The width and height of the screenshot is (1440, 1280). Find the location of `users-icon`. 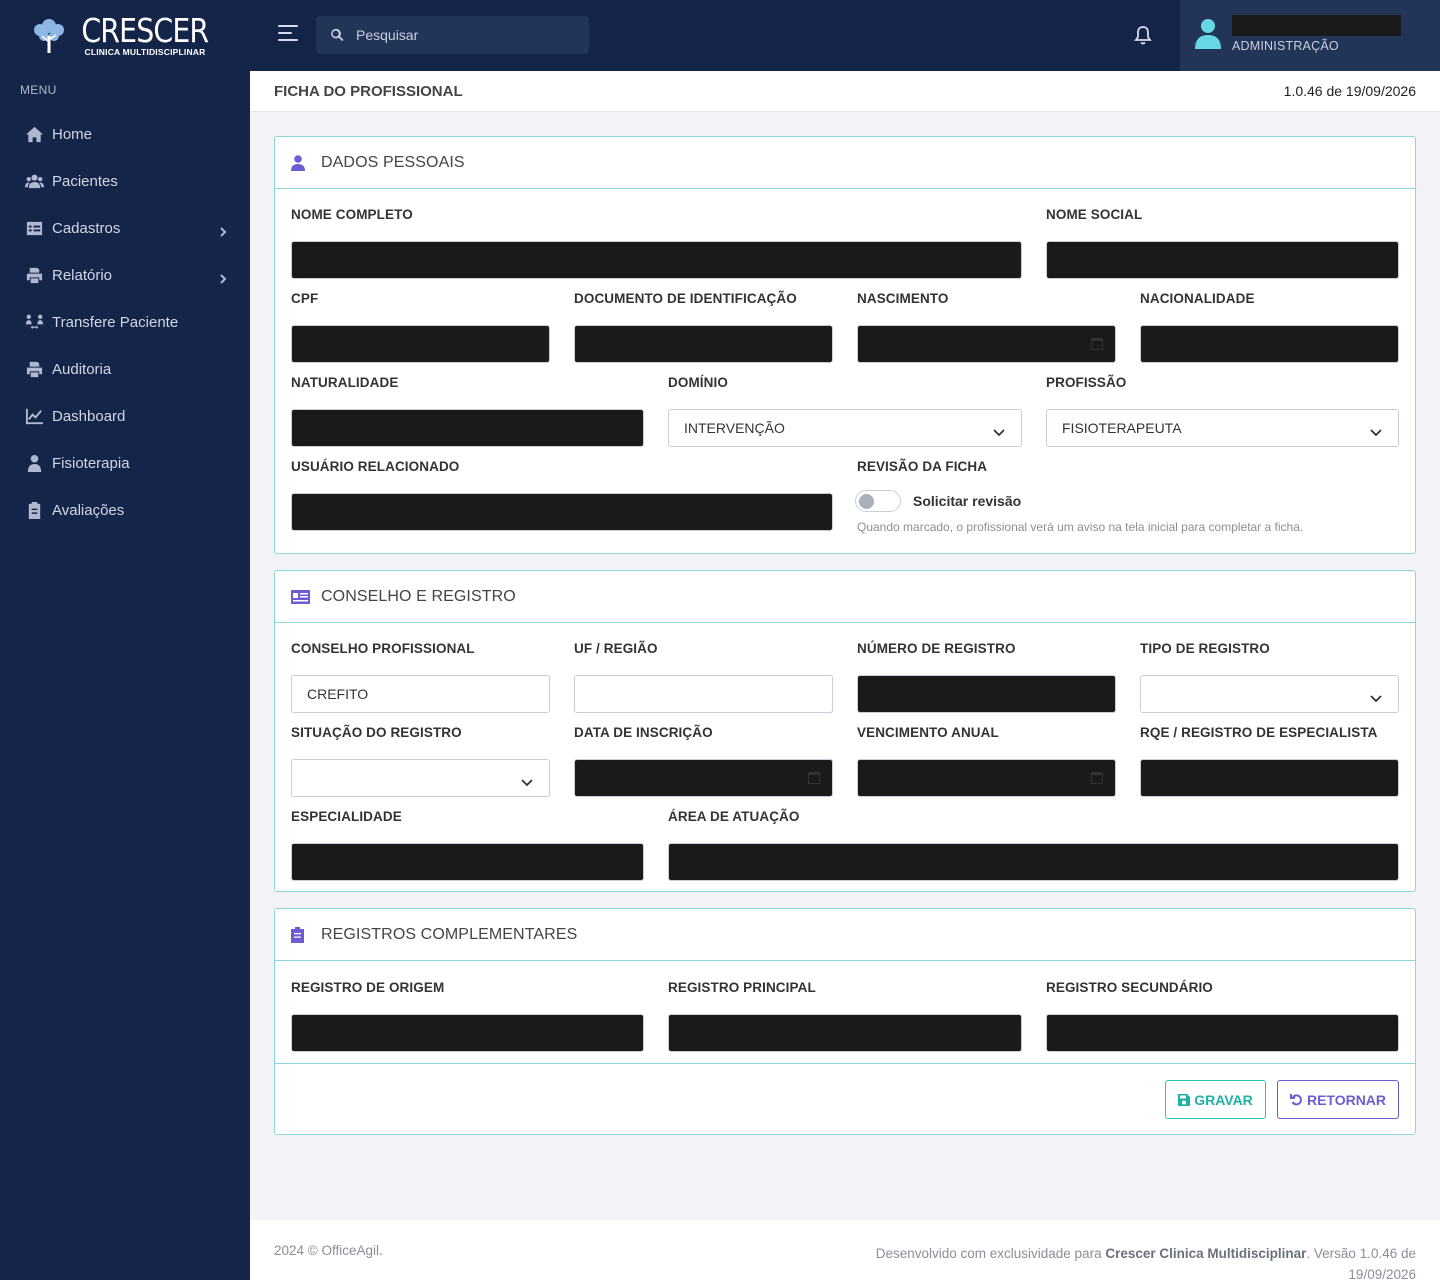

users-icon is located at coordinates (34, 182).